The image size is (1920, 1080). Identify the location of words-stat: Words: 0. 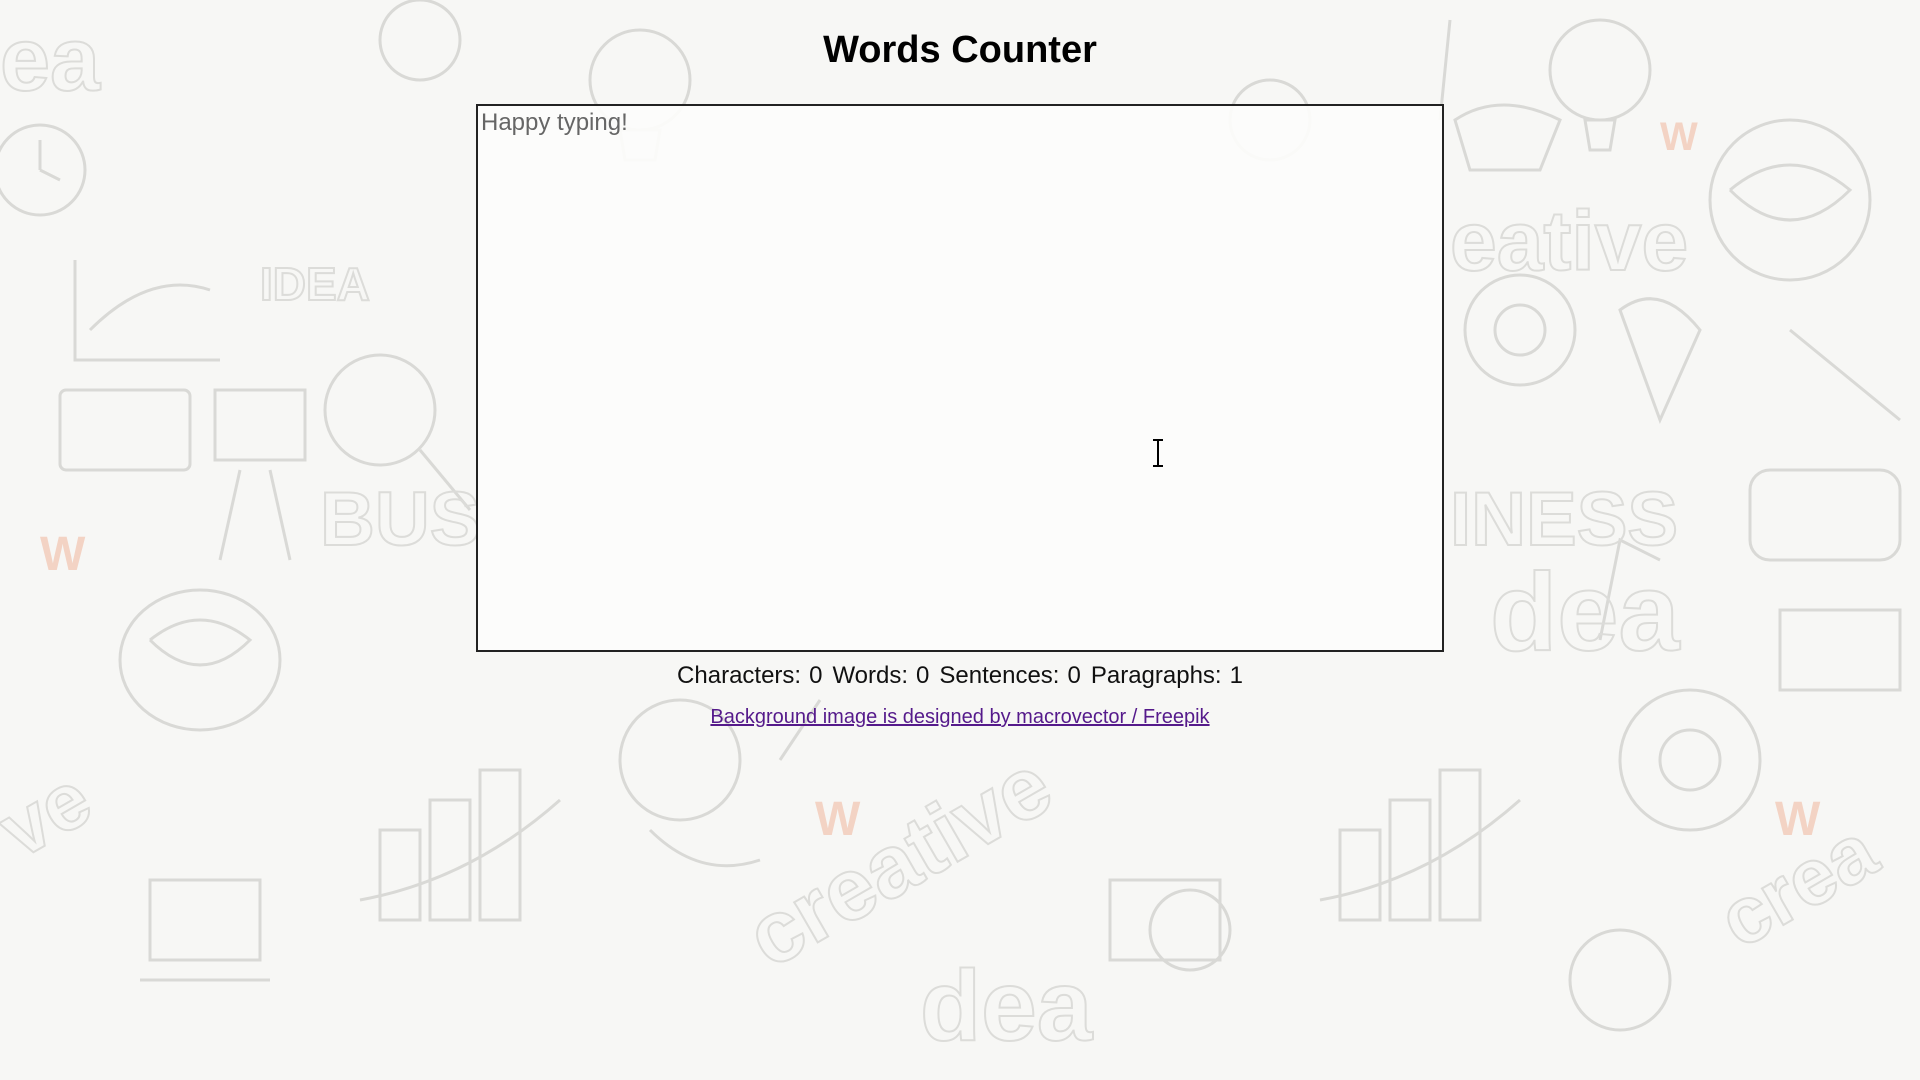
(880, 676).